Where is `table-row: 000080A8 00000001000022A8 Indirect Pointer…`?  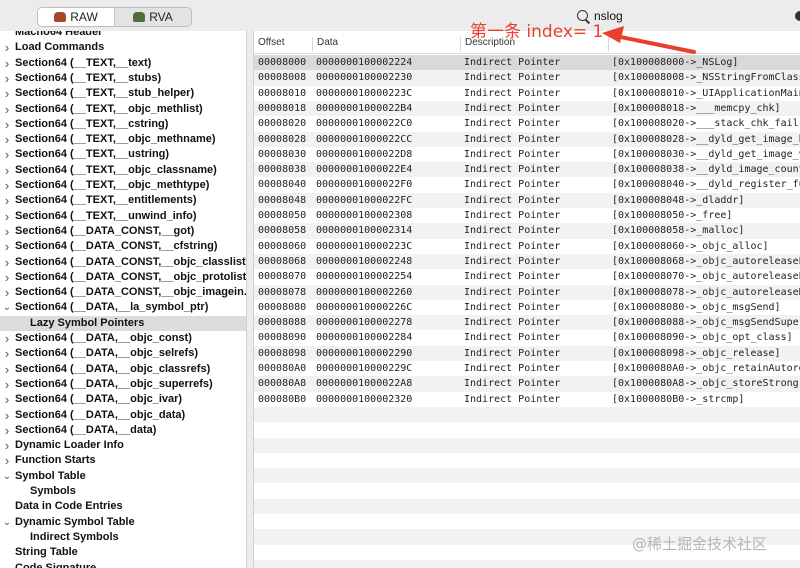
table-row: 000080A8 00000001000022A8 Indirect Pointer… is located at coordinates (527, 384).